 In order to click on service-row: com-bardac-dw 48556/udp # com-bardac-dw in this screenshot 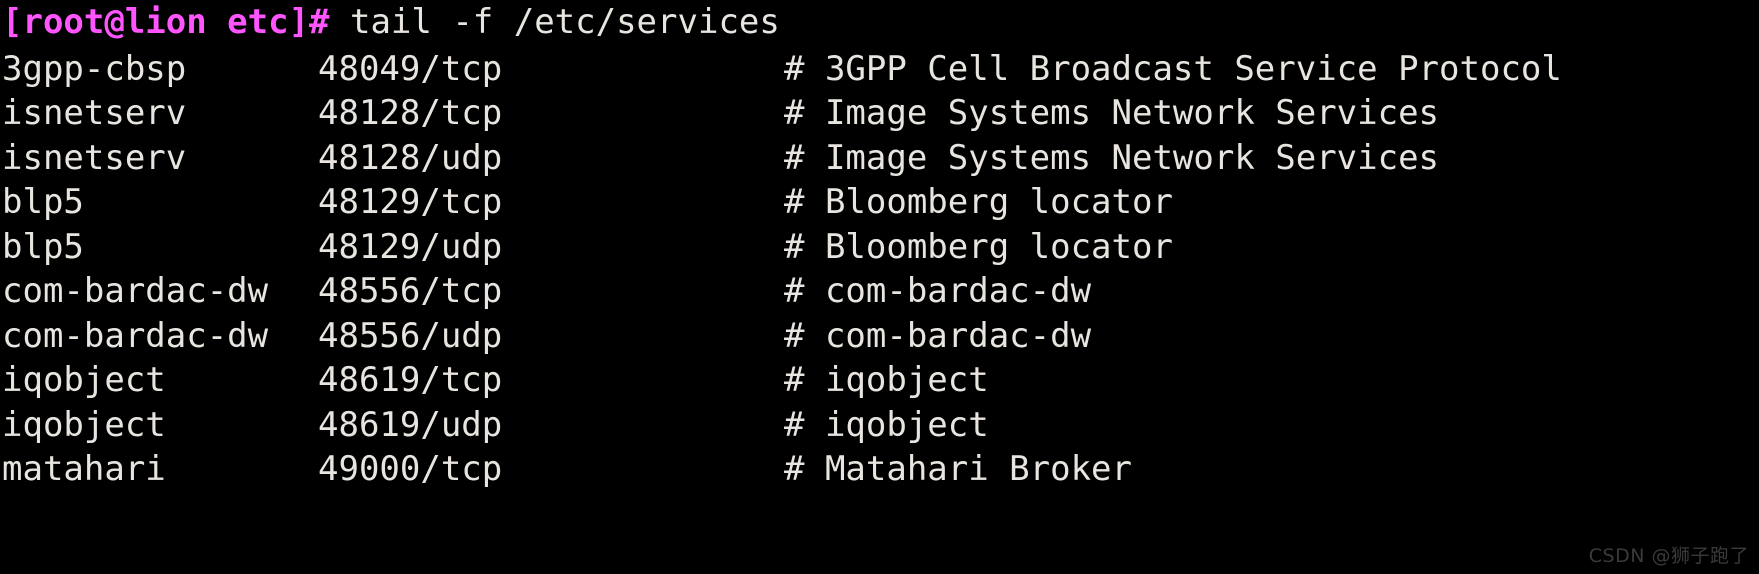, I will do `click(879, 336)`.